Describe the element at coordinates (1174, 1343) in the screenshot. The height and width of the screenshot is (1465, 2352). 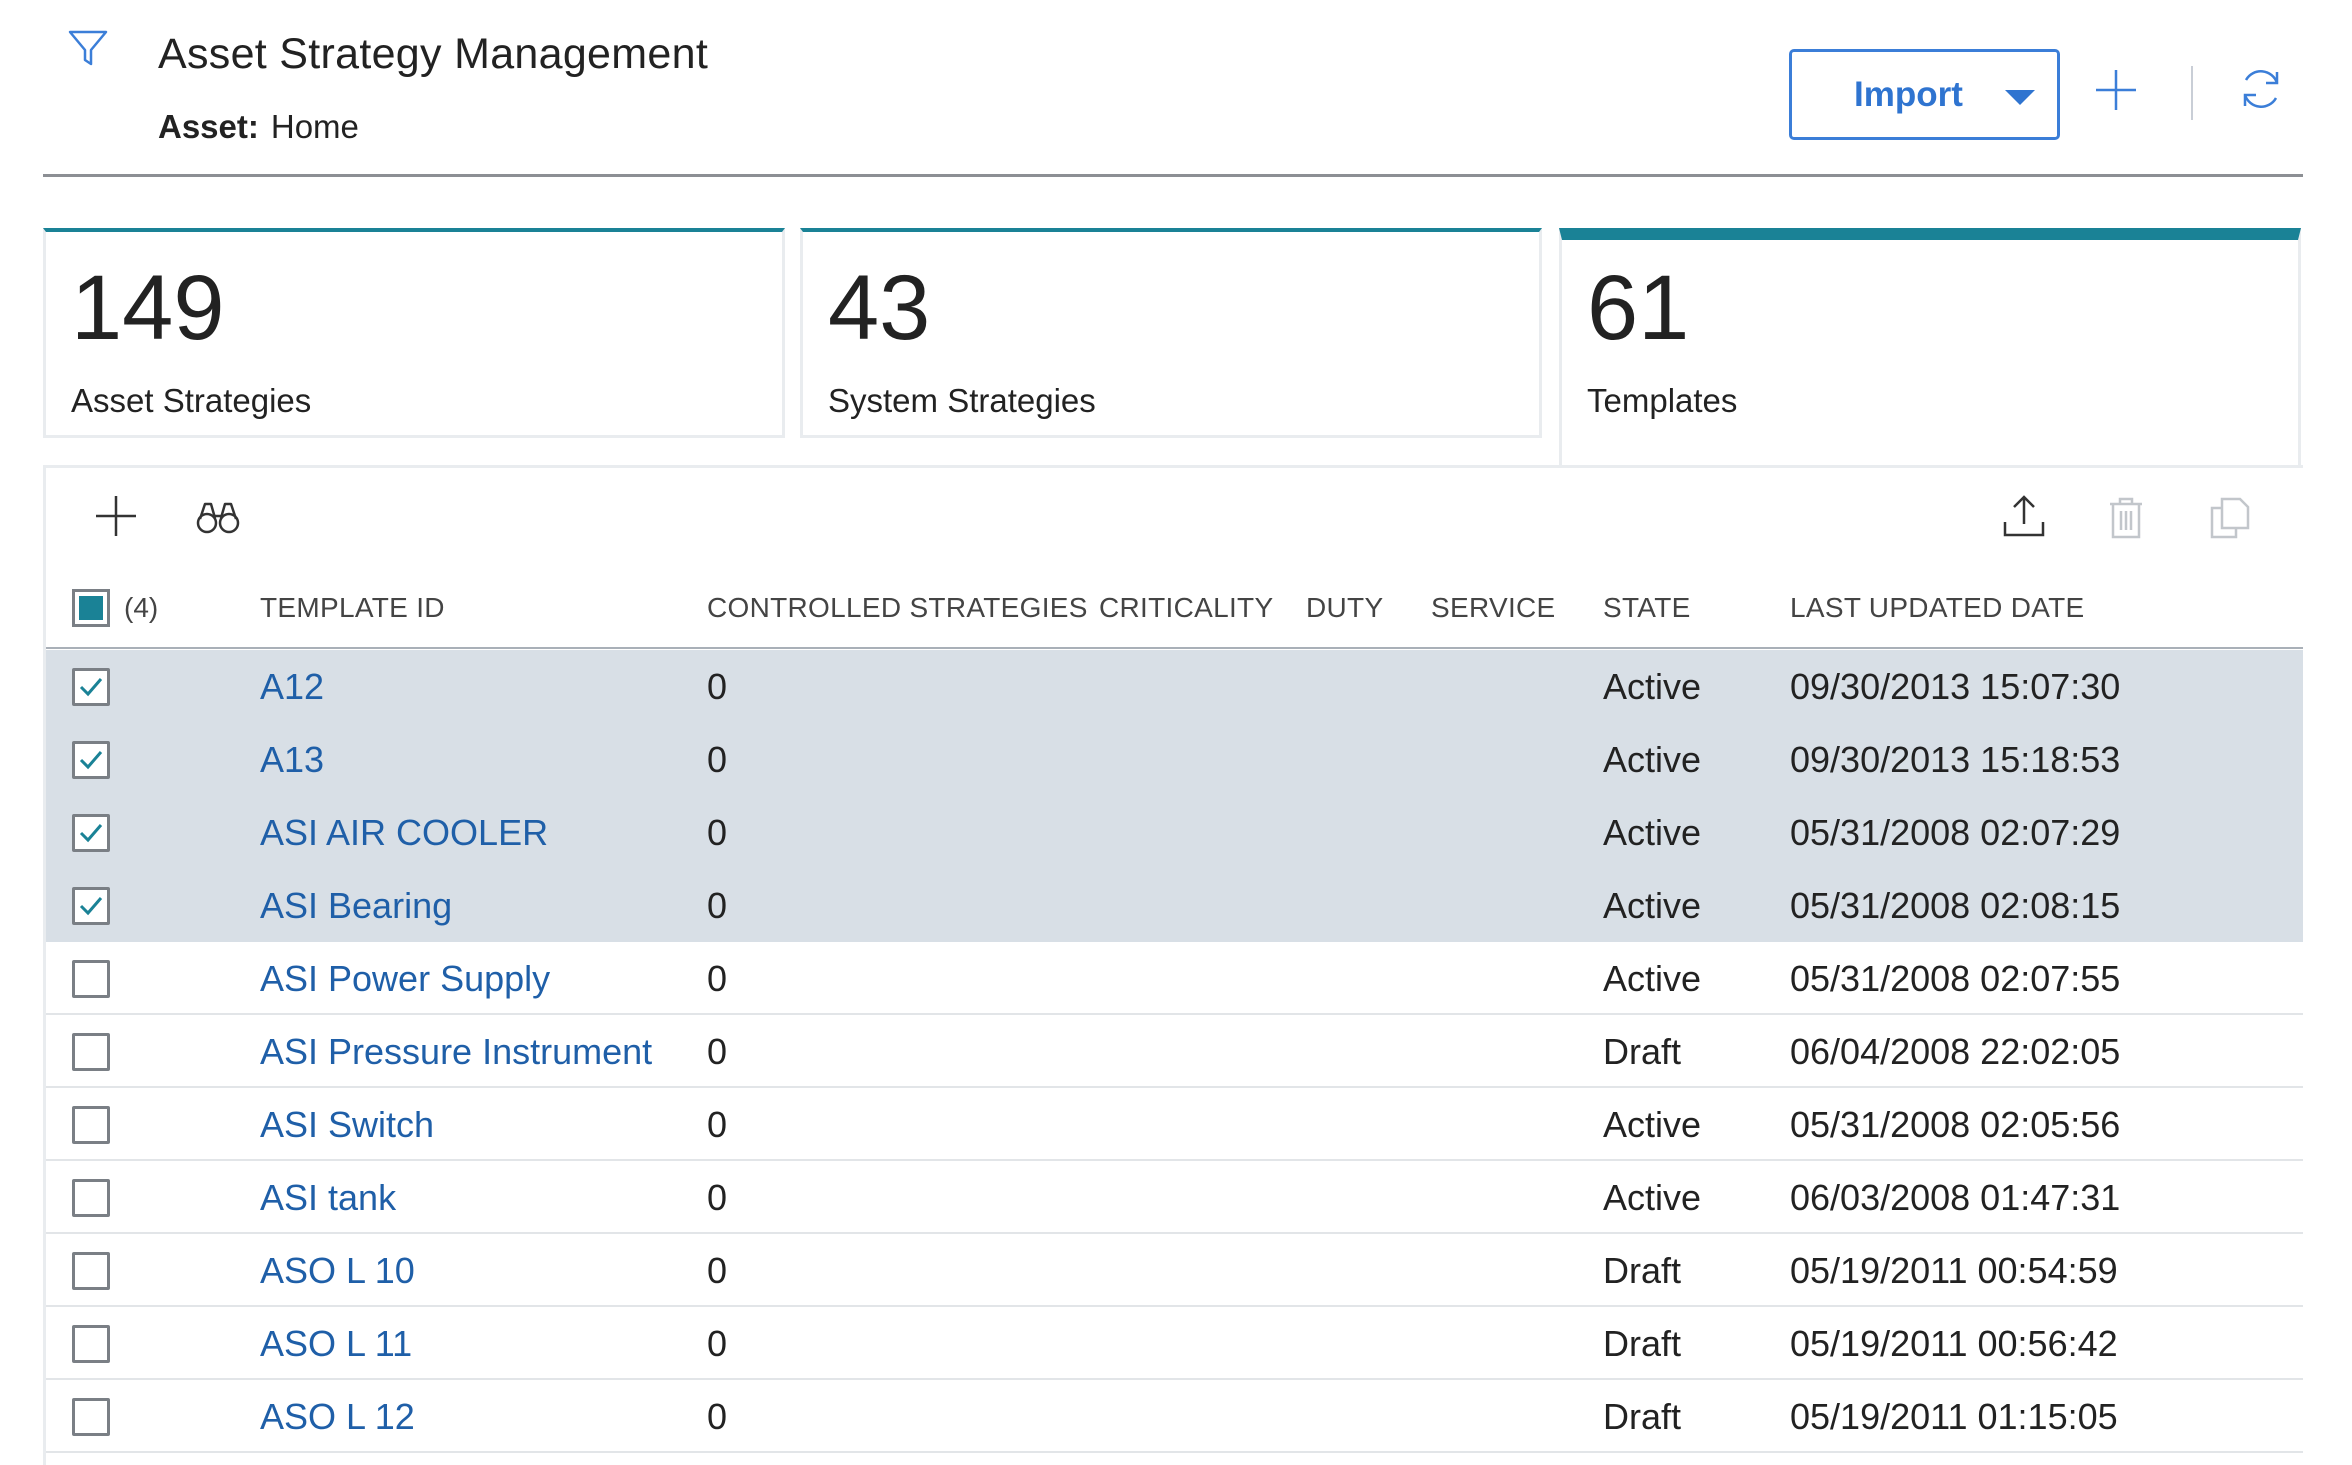
I see `table-row: ASO L 11 0 Draft 05/19/2011 00:56:42` at that location.